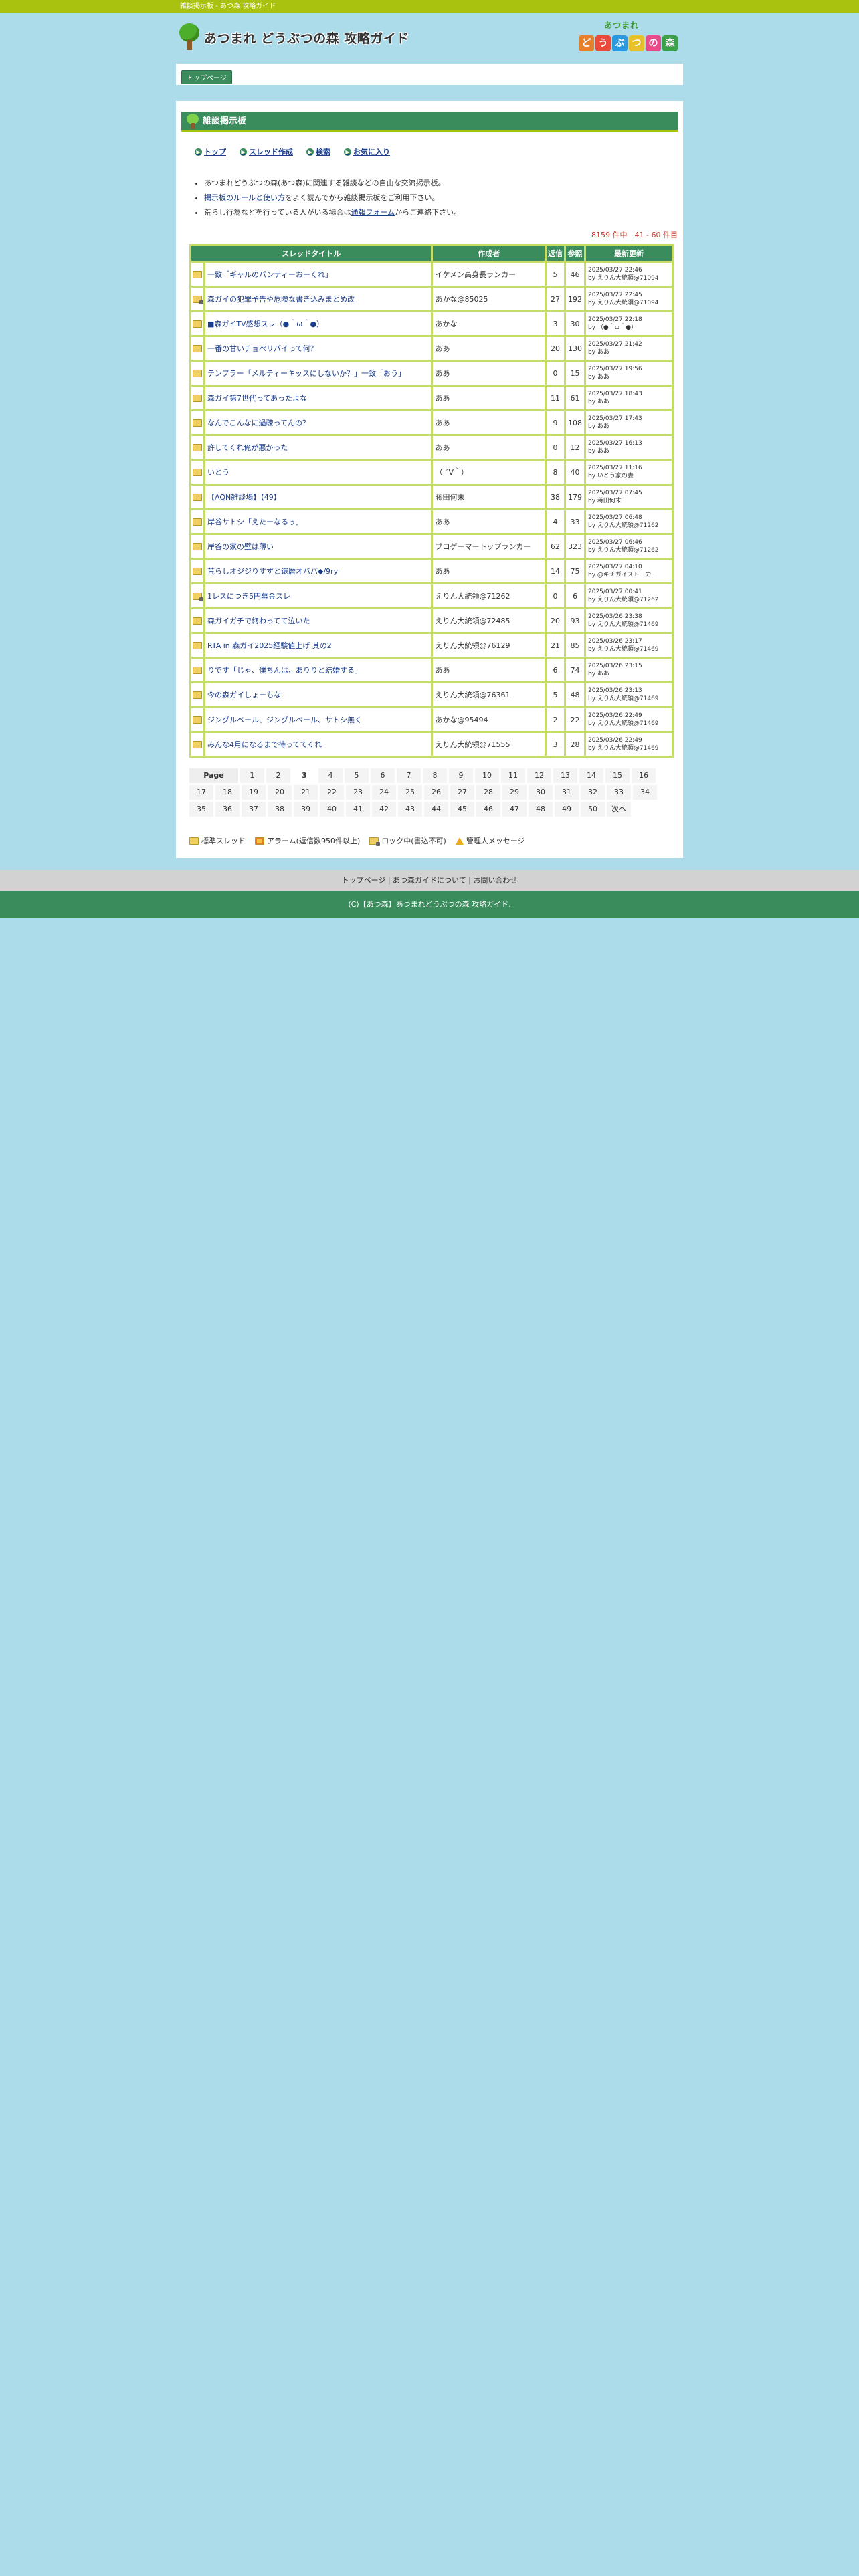  I want to click on warning-icon, so click(460, 841).